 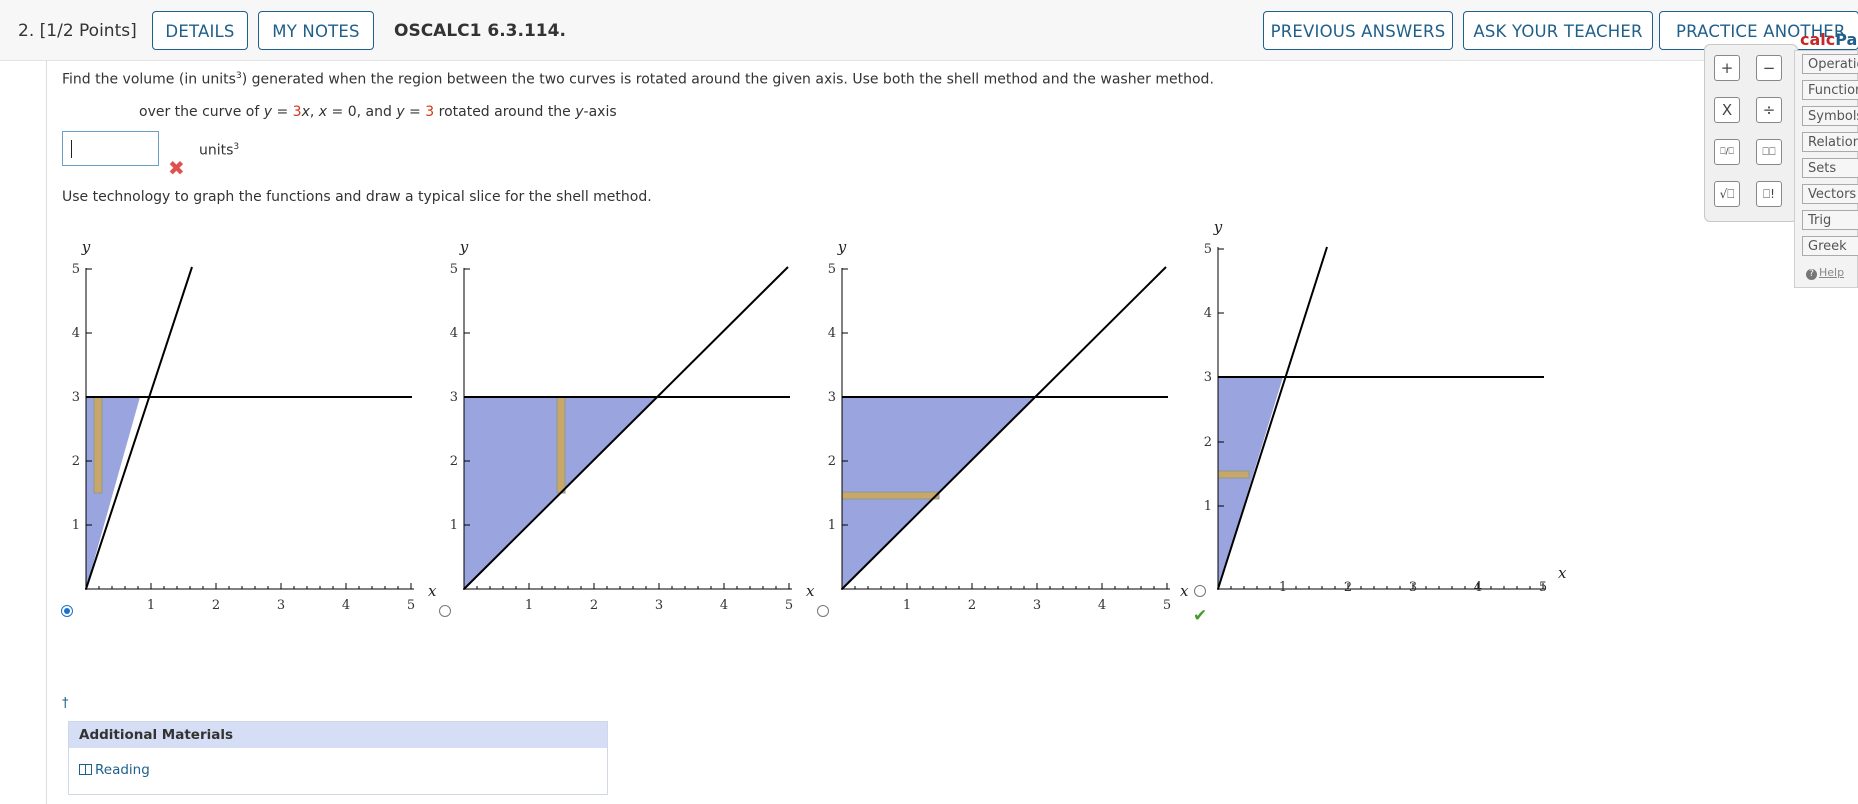 I want to click on calcpad-divide-button: ÷, so click(x=1769, y=110).